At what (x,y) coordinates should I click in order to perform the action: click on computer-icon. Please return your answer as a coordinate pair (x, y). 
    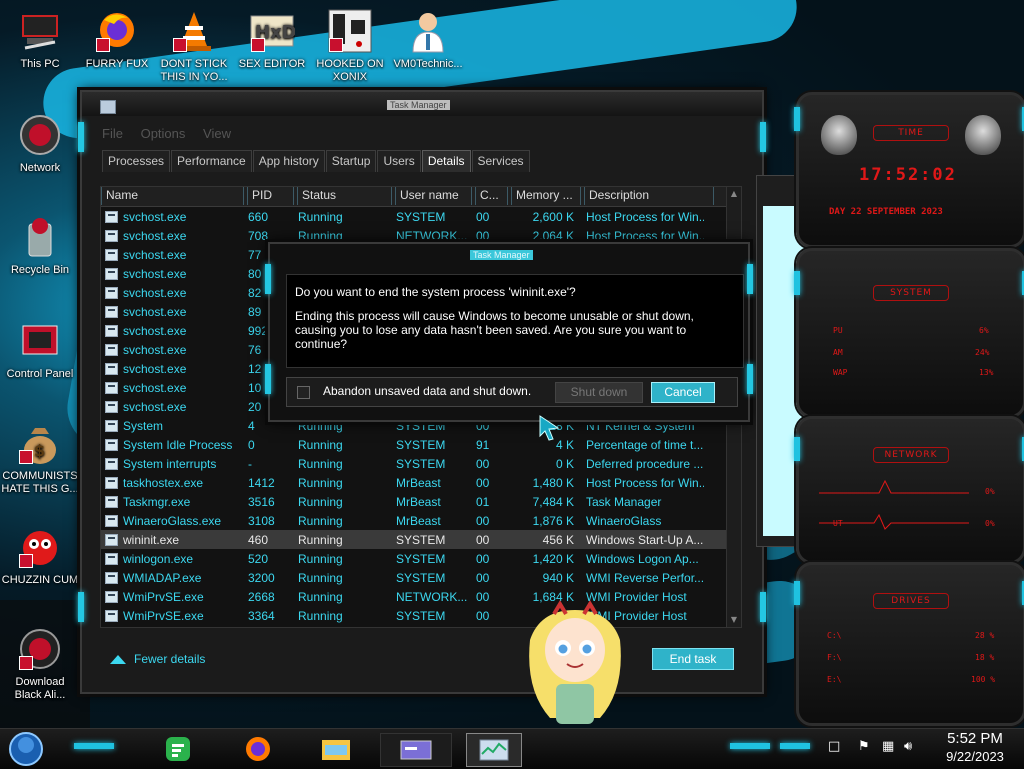
    Looking at the image, I should click on (40, 31).